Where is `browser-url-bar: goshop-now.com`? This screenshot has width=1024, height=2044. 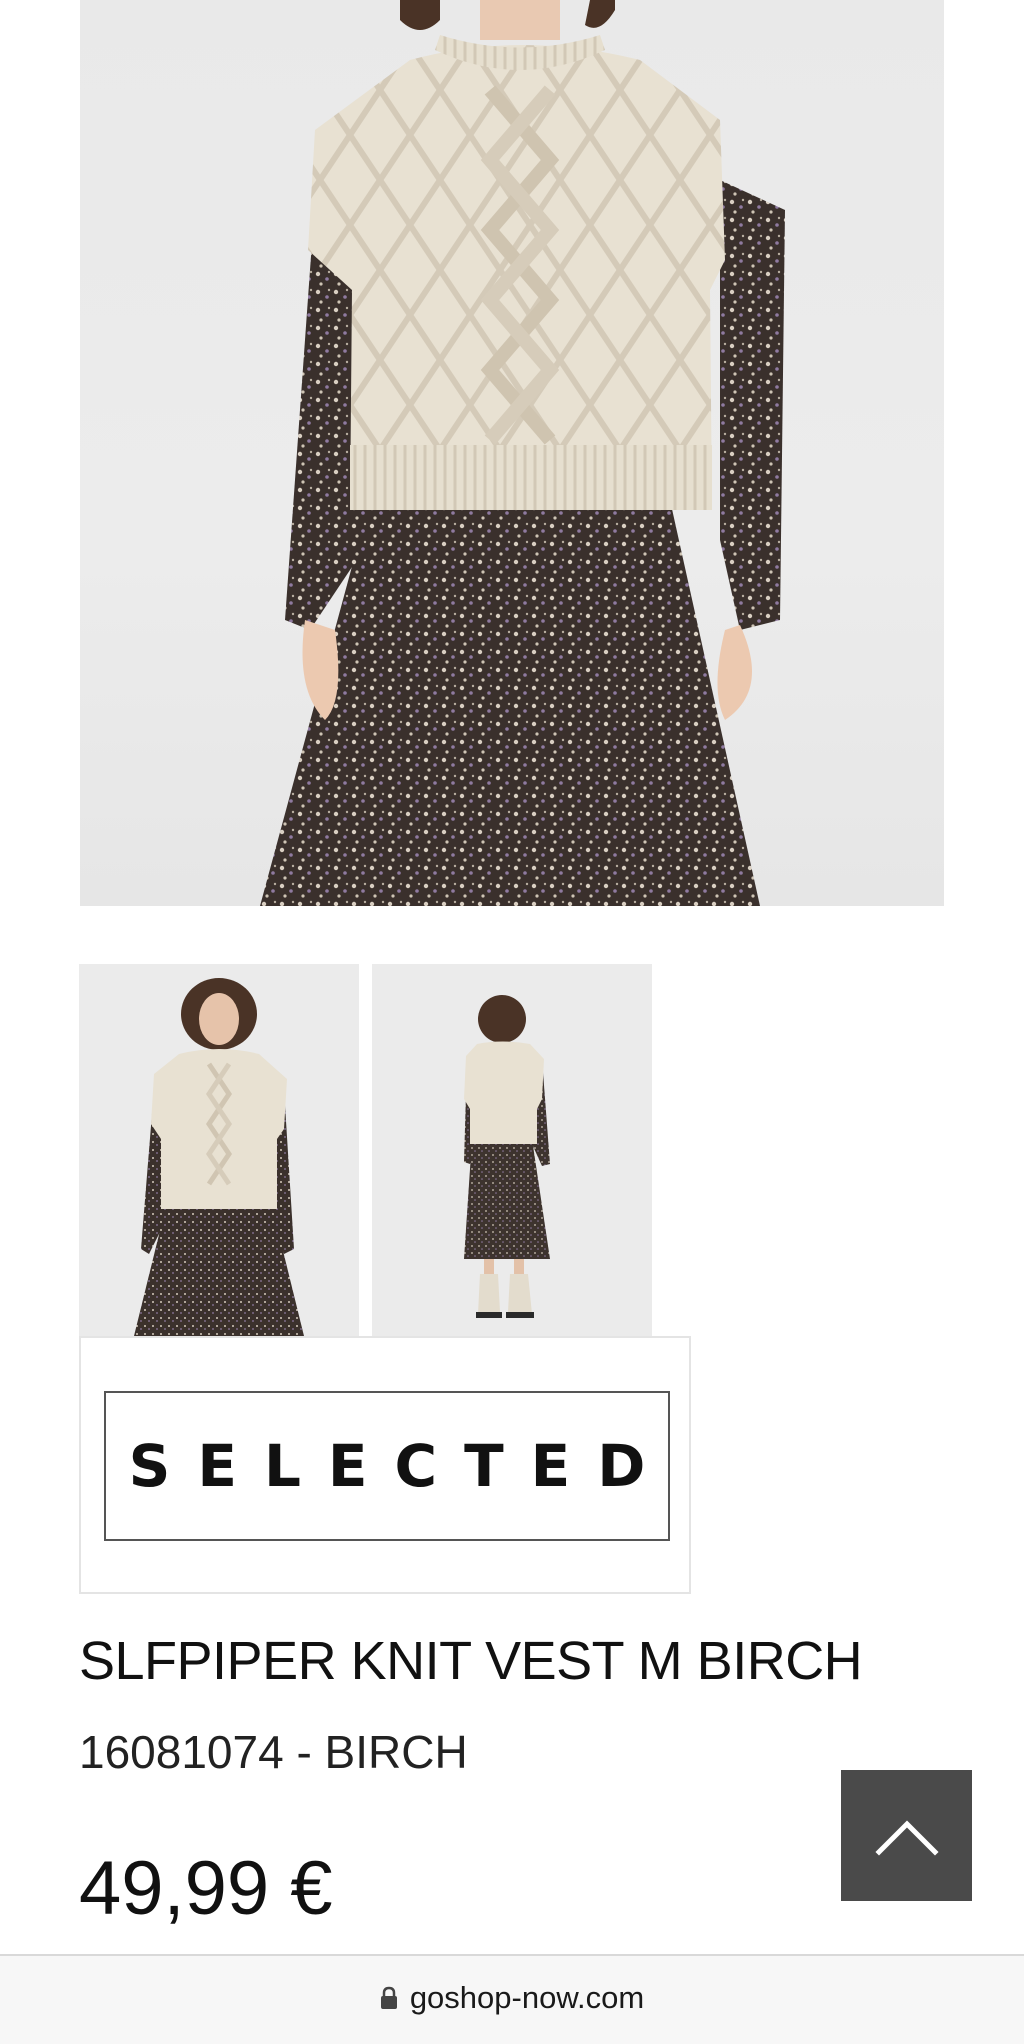
browser-url-bar: goshop-now.com is located at coordinates (512, 1999).